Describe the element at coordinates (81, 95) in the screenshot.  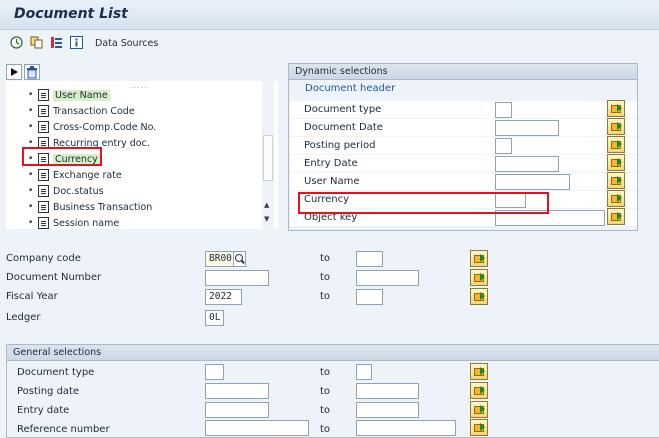
I see `tree-item-label: User Name` at that location.